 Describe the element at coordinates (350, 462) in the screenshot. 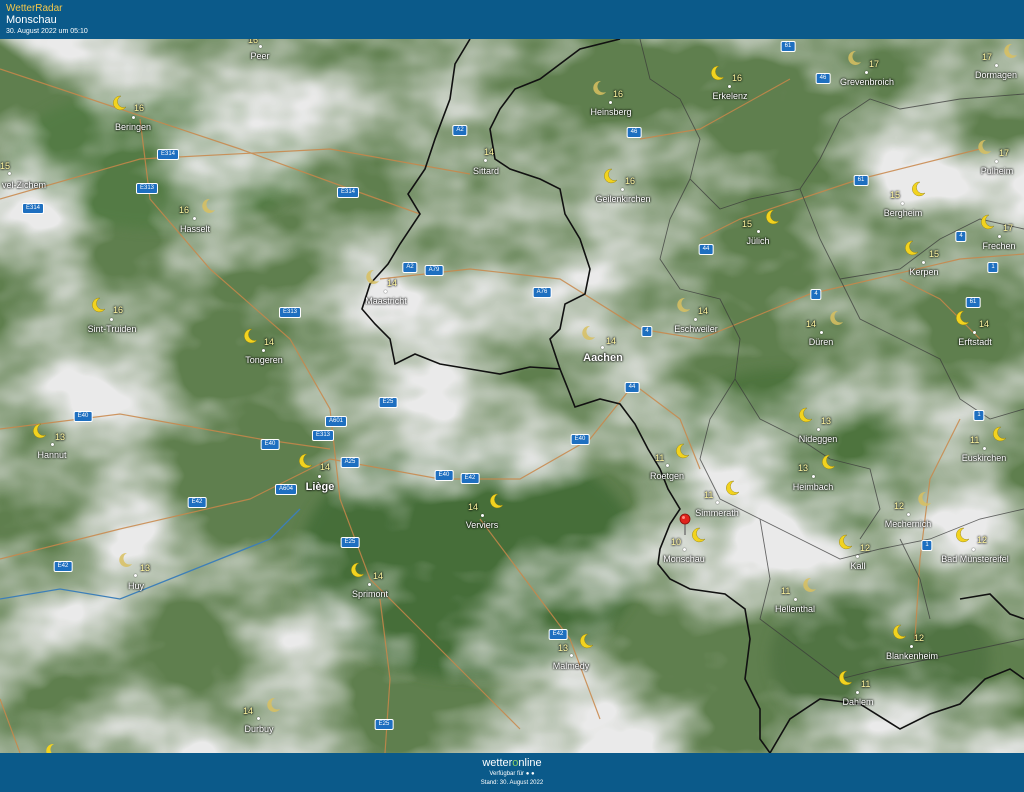

I see `road-shield: A25` at that location.